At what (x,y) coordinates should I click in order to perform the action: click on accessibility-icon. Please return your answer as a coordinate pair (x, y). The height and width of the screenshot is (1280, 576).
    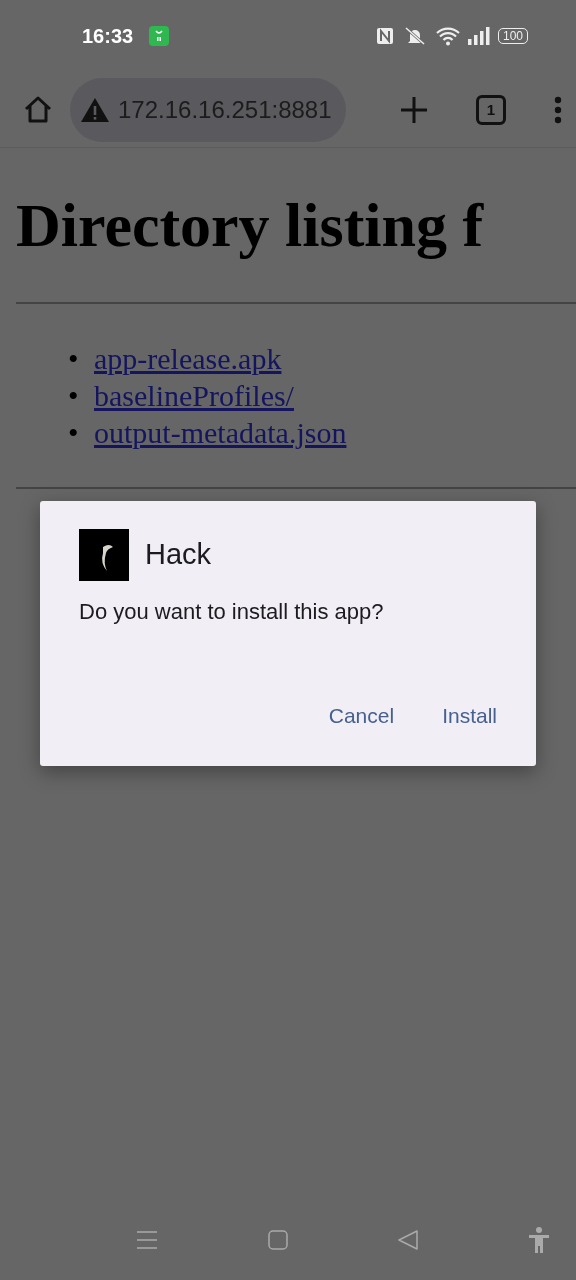
    Looking at the image, I should click on (539, 1240).